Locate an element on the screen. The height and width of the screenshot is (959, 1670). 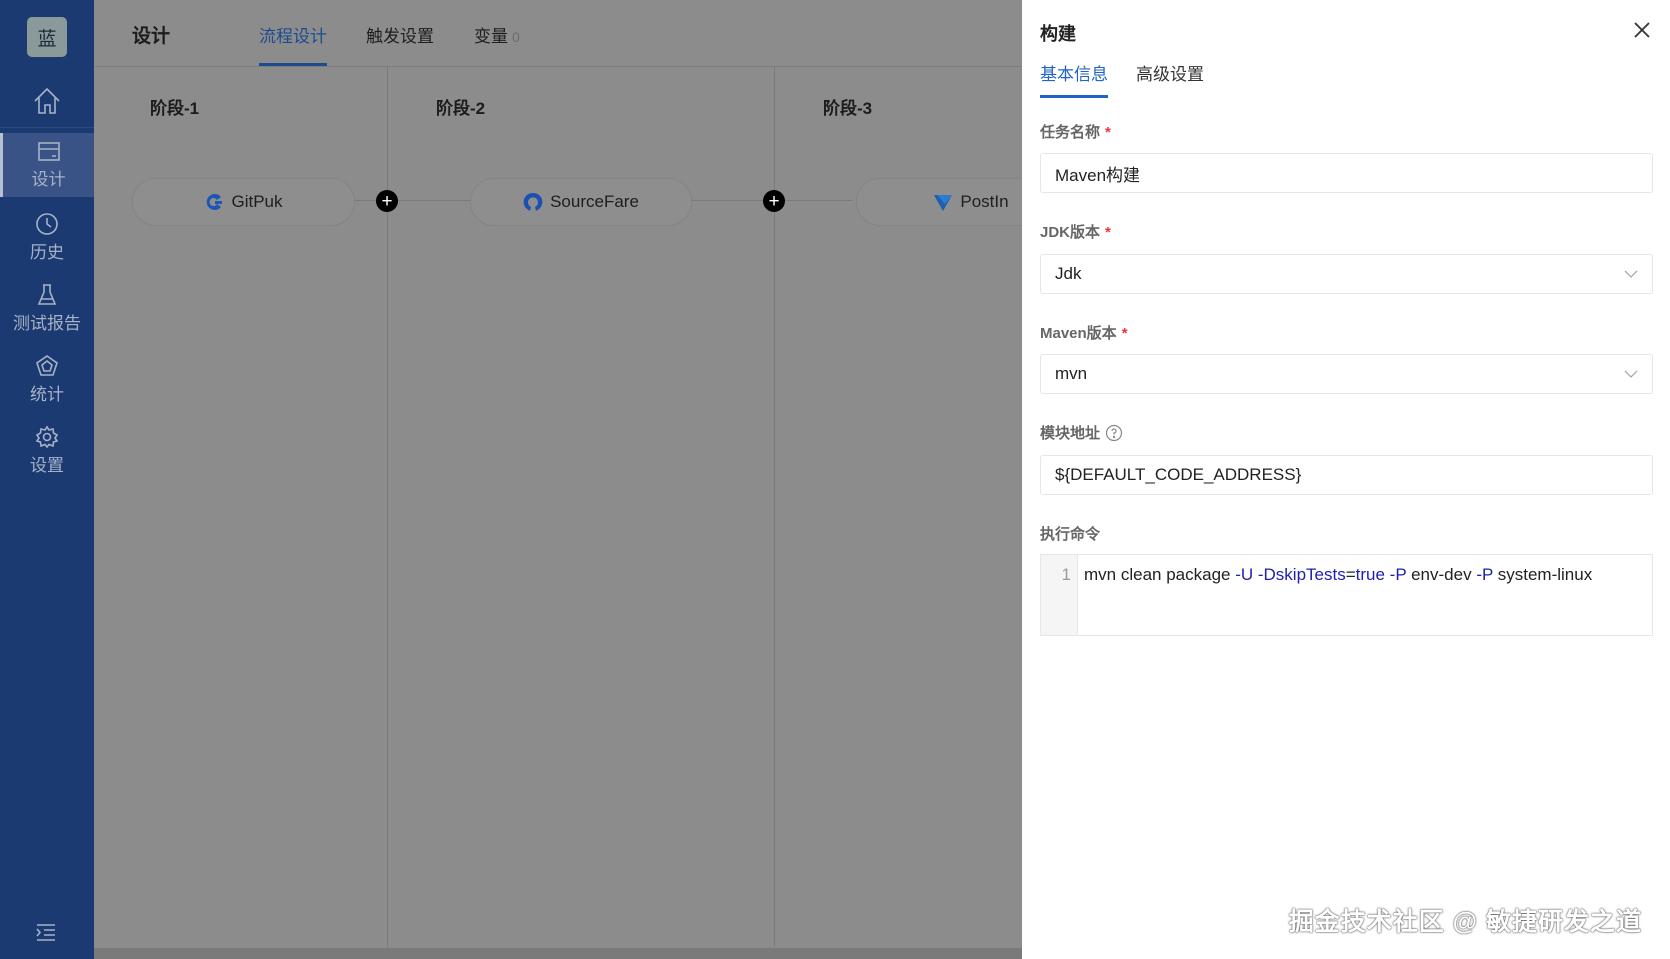
menu-collapse-icon is located at coordinates (46, 932).